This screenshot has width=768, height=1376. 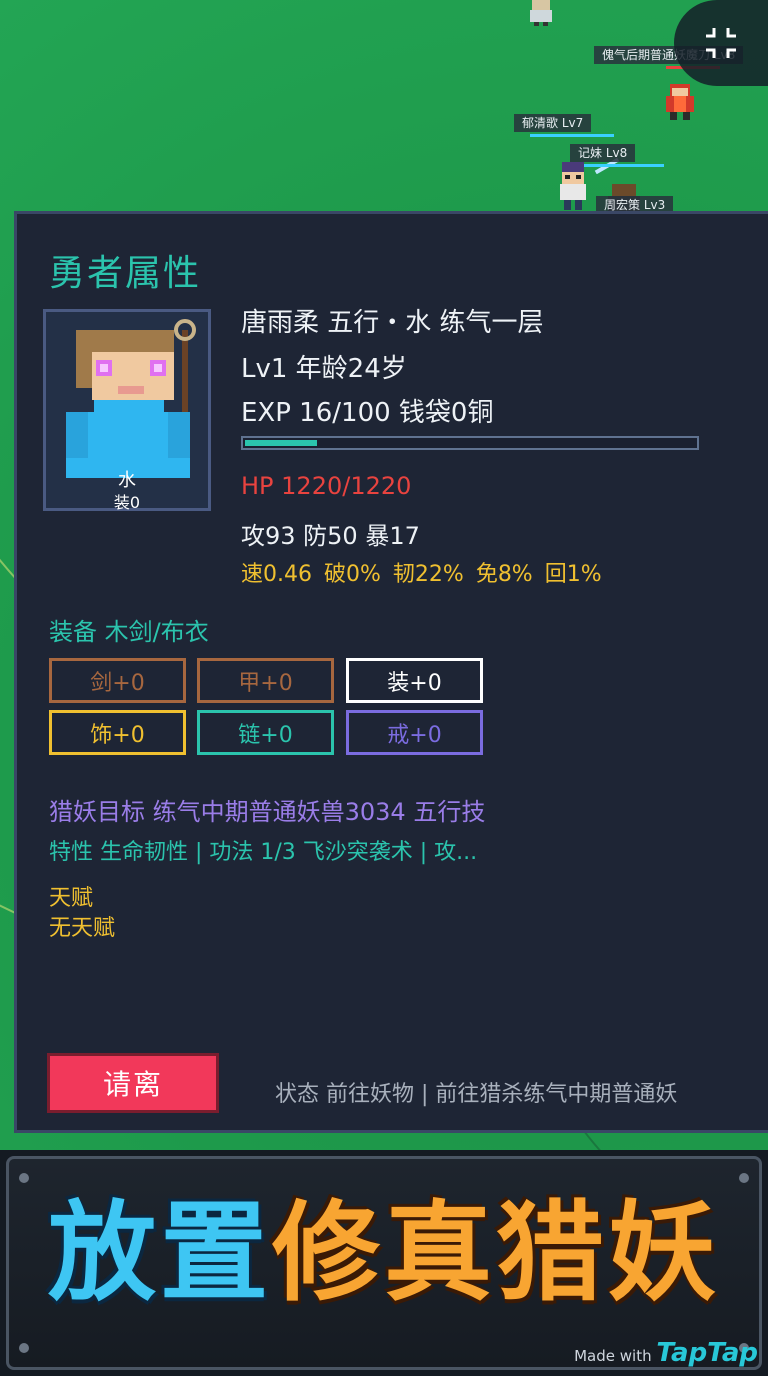 I want to click on stat-regen: 回1%, so click(x=573, y=574).